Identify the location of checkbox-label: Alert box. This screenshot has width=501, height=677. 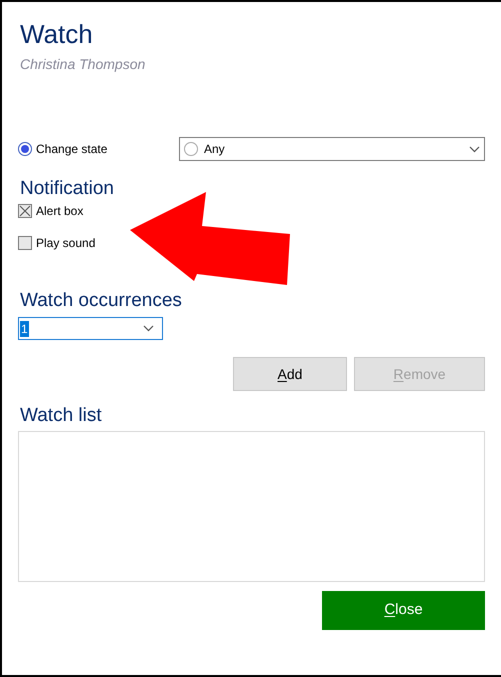
(60, 211).